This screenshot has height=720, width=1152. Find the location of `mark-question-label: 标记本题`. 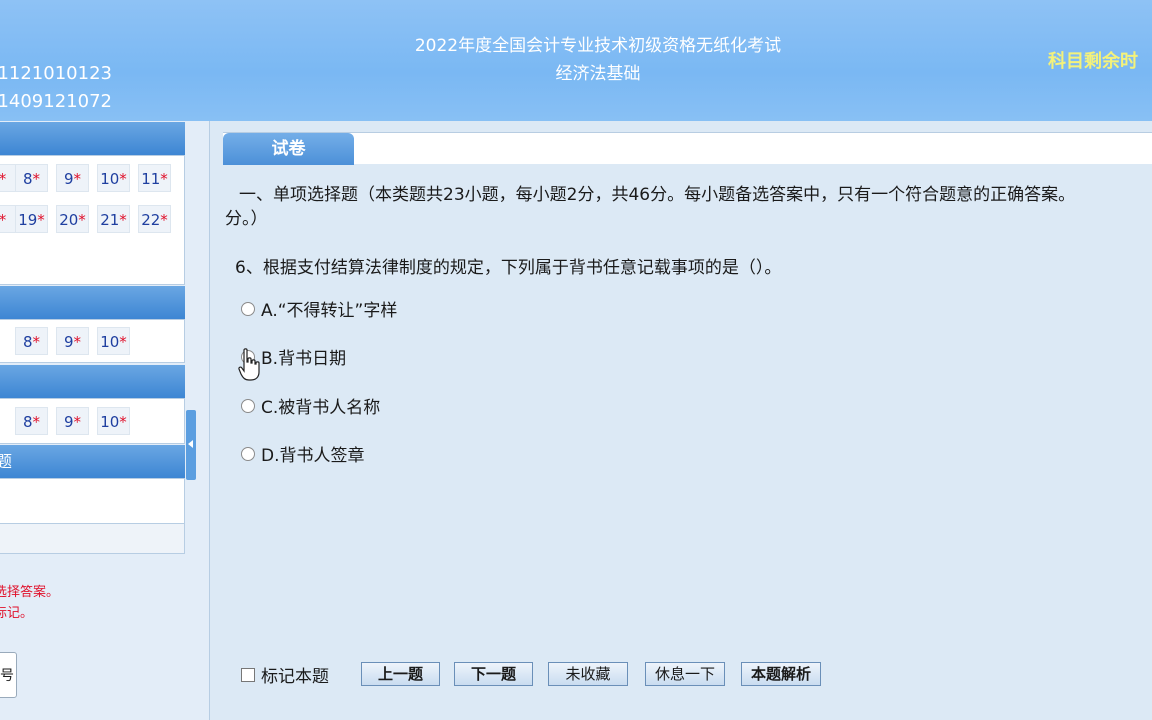

mark-question-label: 标记本题 is located at coordinates (295, 677).